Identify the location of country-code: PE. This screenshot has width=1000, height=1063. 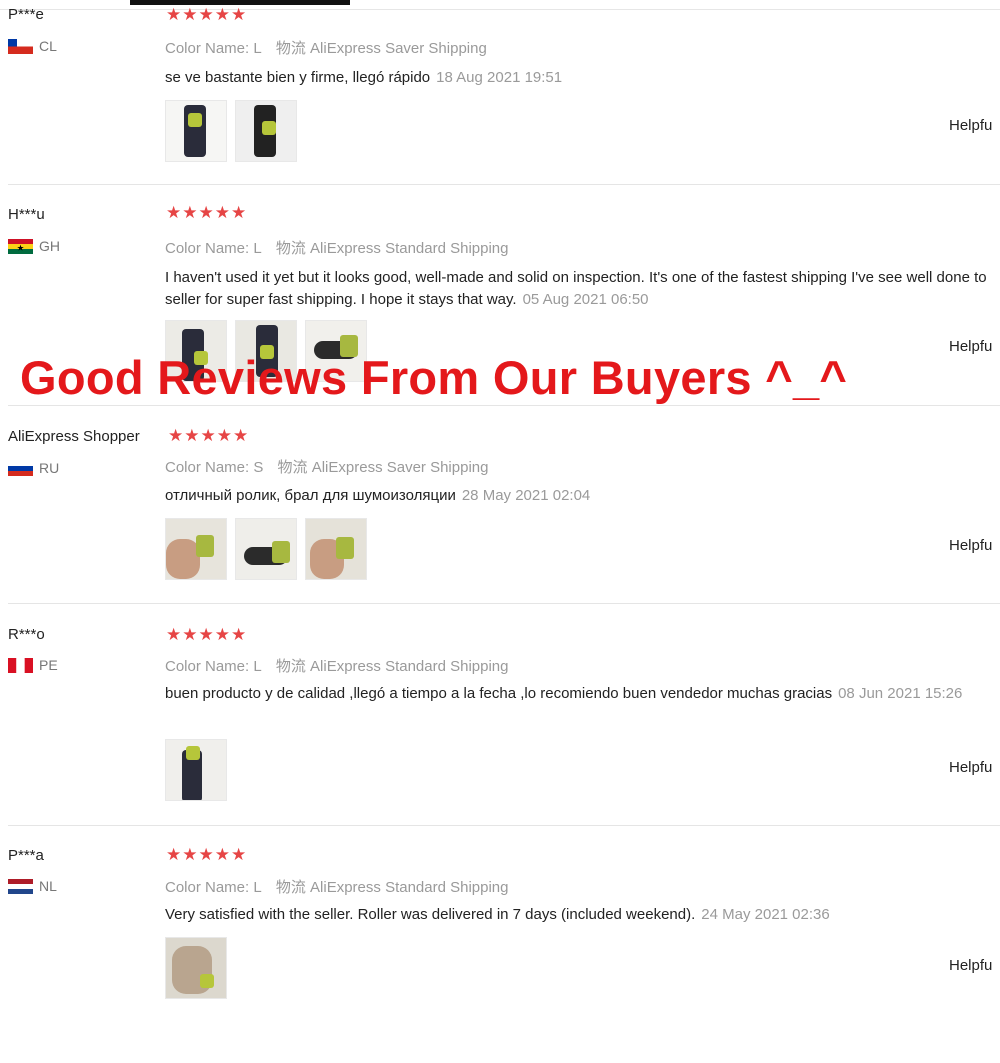
(48, 665).